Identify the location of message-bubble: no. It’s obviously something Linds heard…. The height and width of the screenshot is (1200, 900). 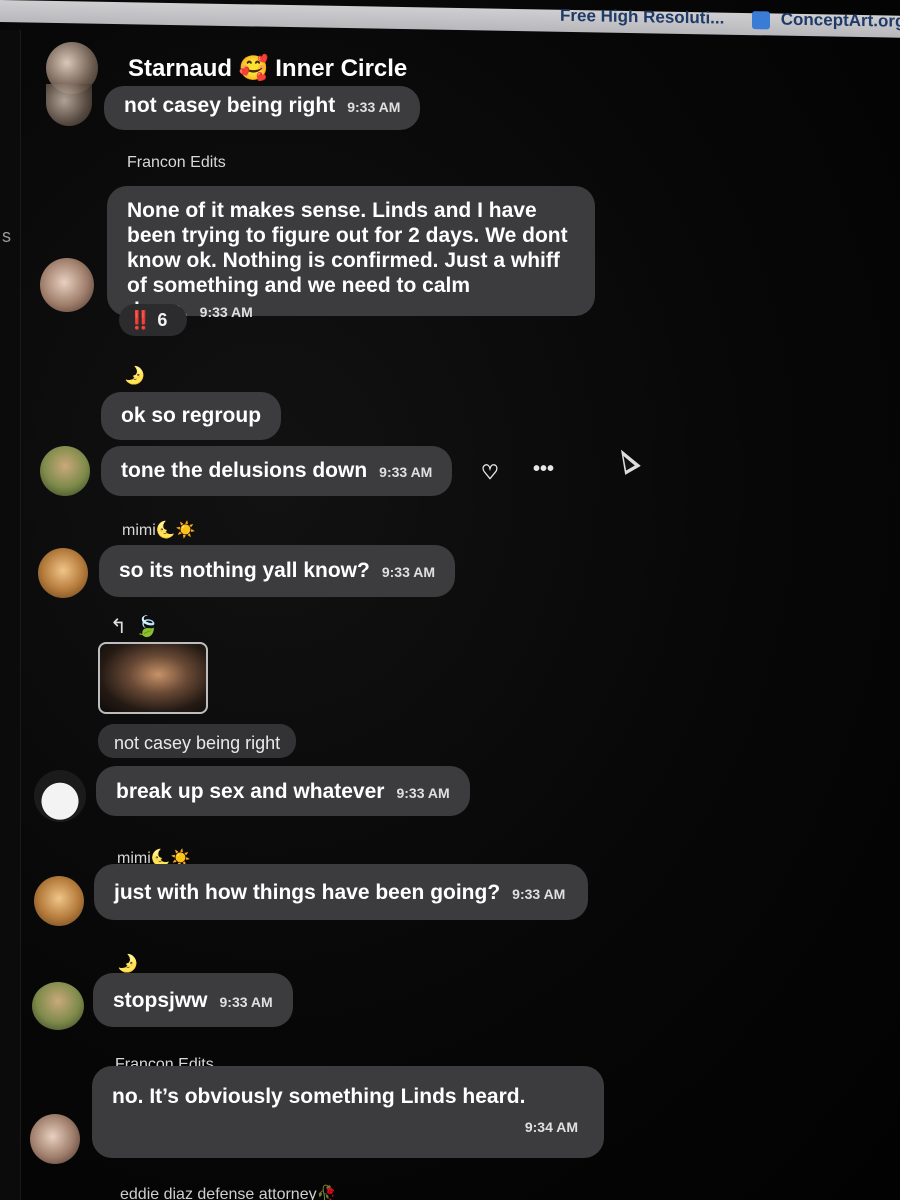
(348, 1112).